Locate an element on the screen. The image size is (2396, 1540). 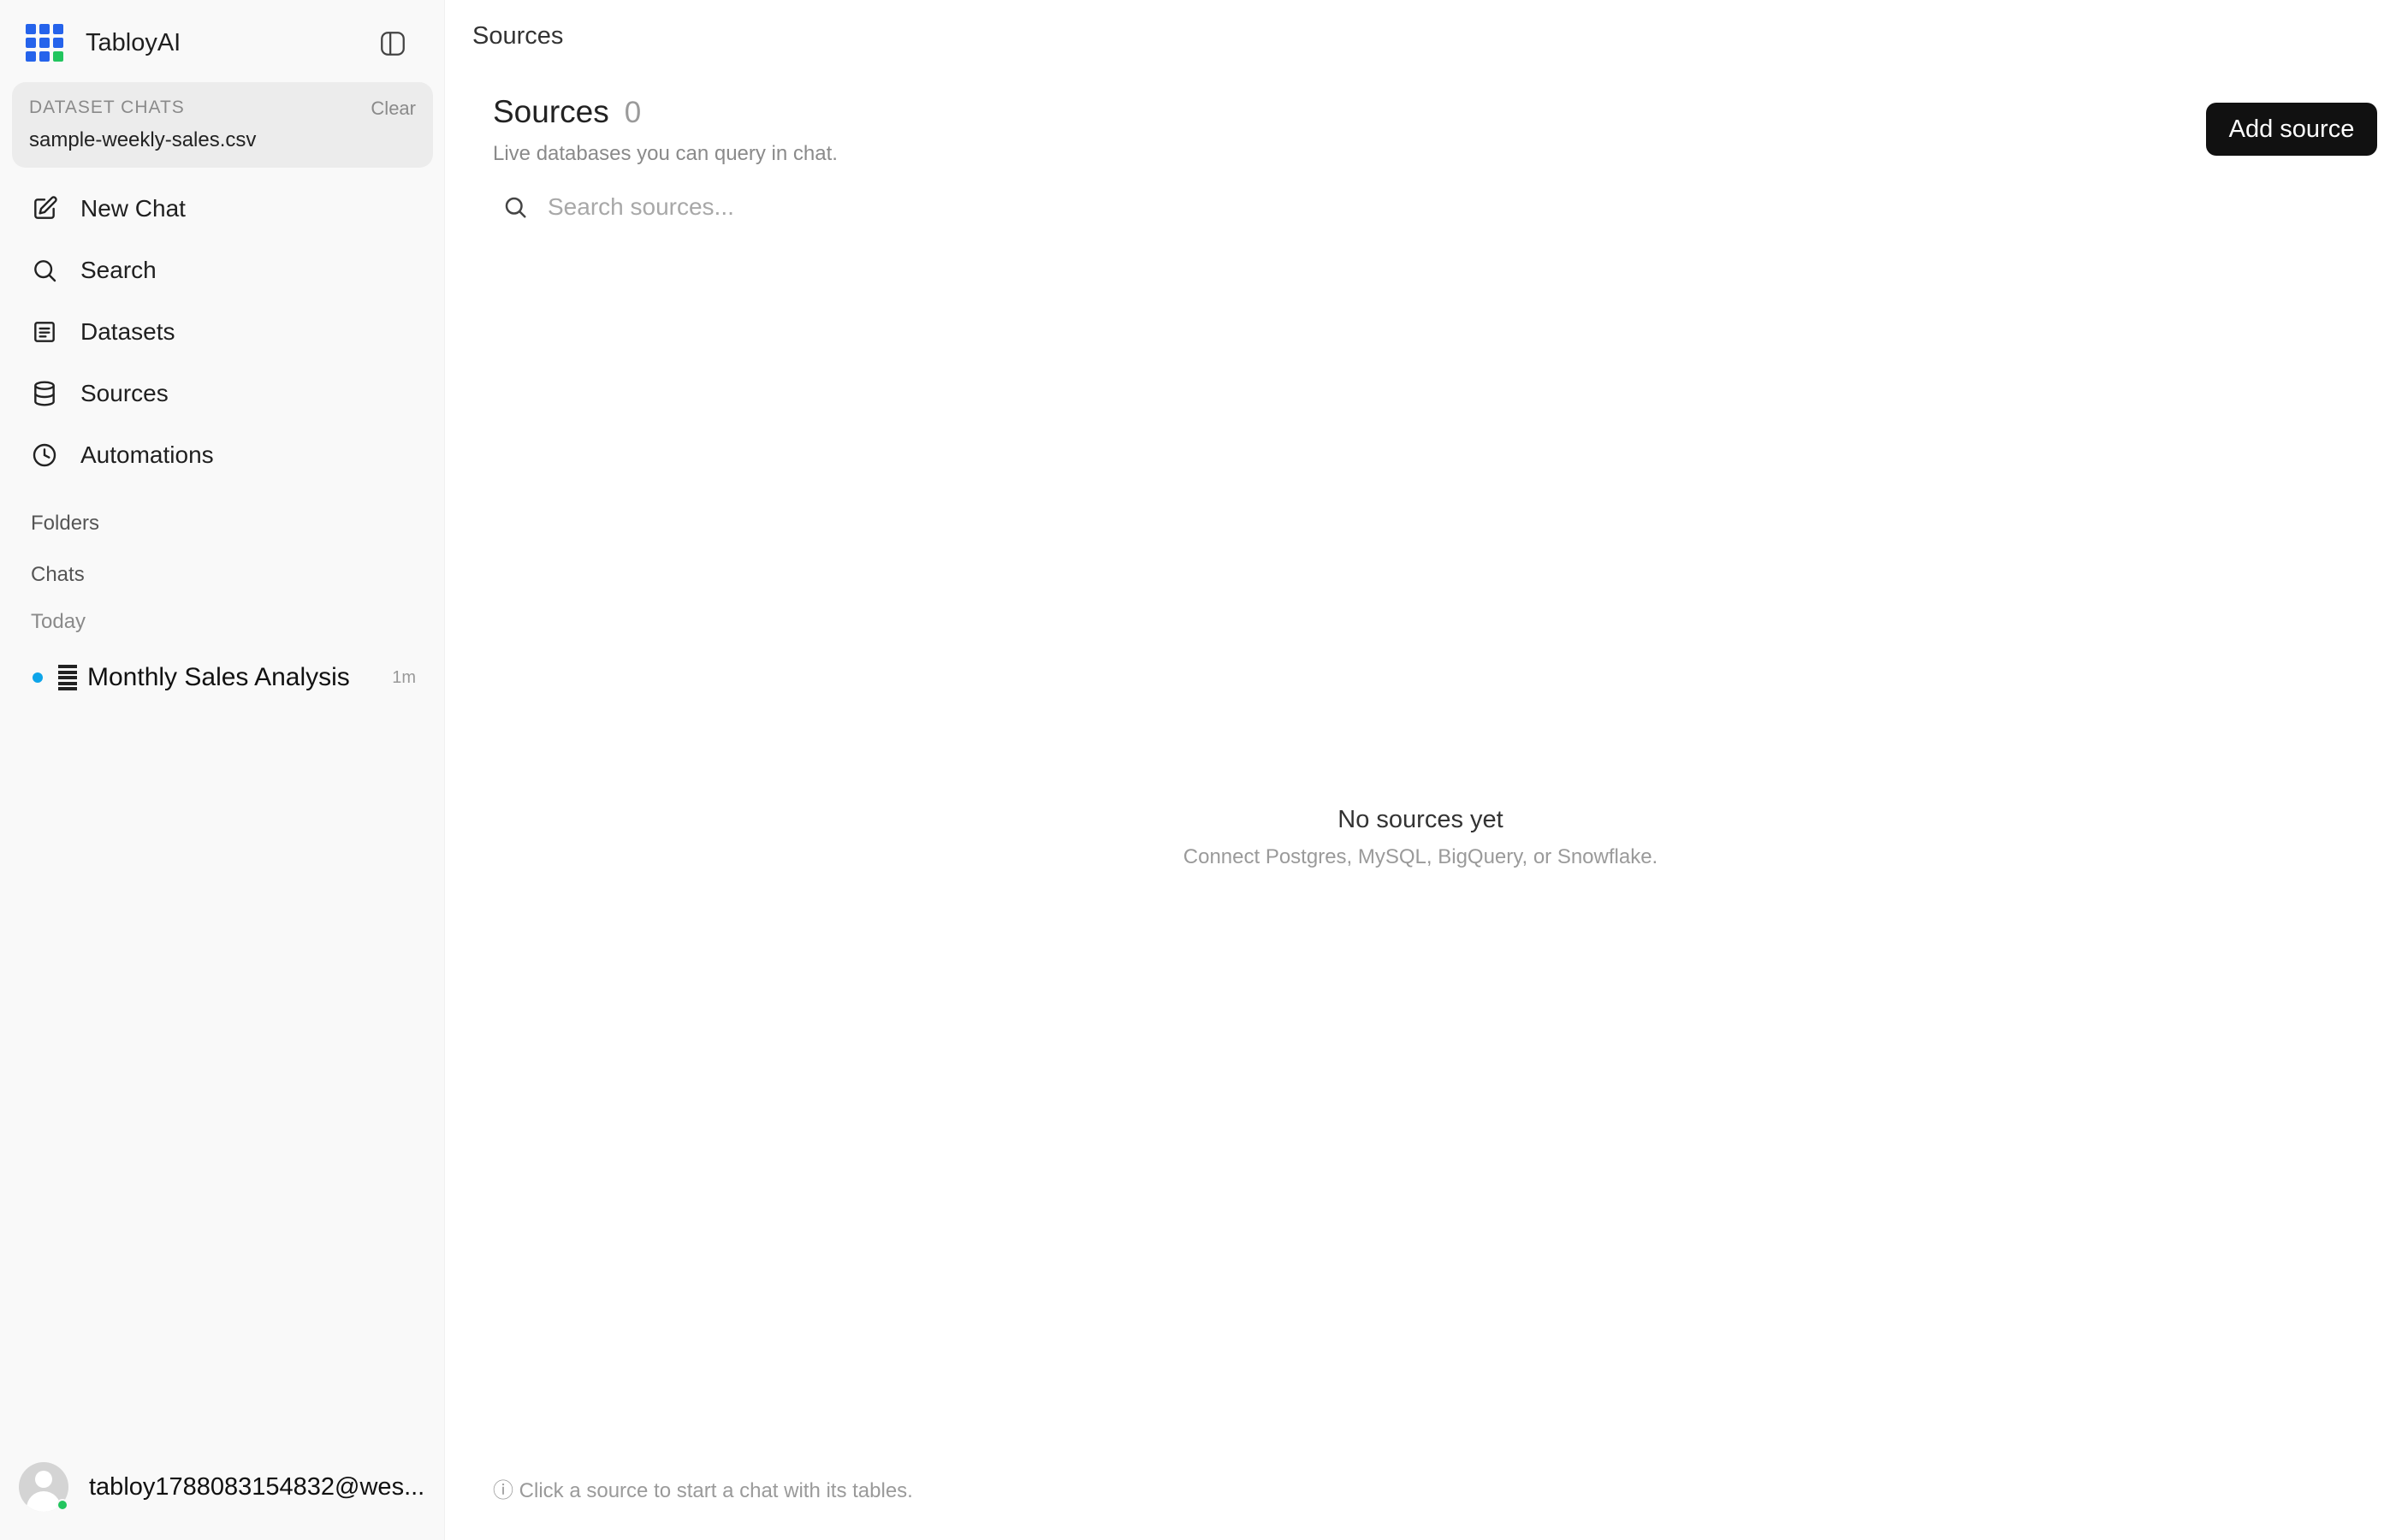
sources-count: 0 is located at coordinates (633, 112).